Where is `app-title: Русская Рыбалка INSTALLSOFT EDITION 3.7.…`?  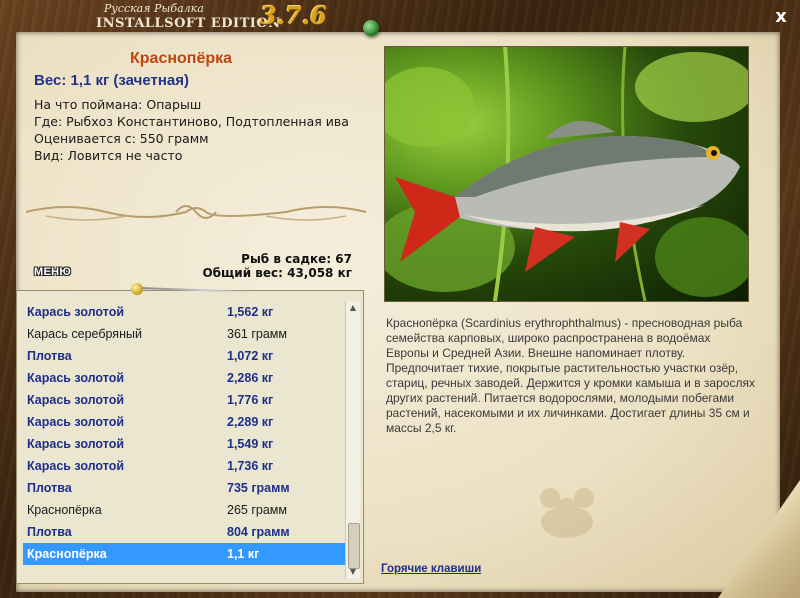
app-title: Русская Рыбалка INSTALLSOFT EDITION 3.7.… is located at coordinates (211, 16).